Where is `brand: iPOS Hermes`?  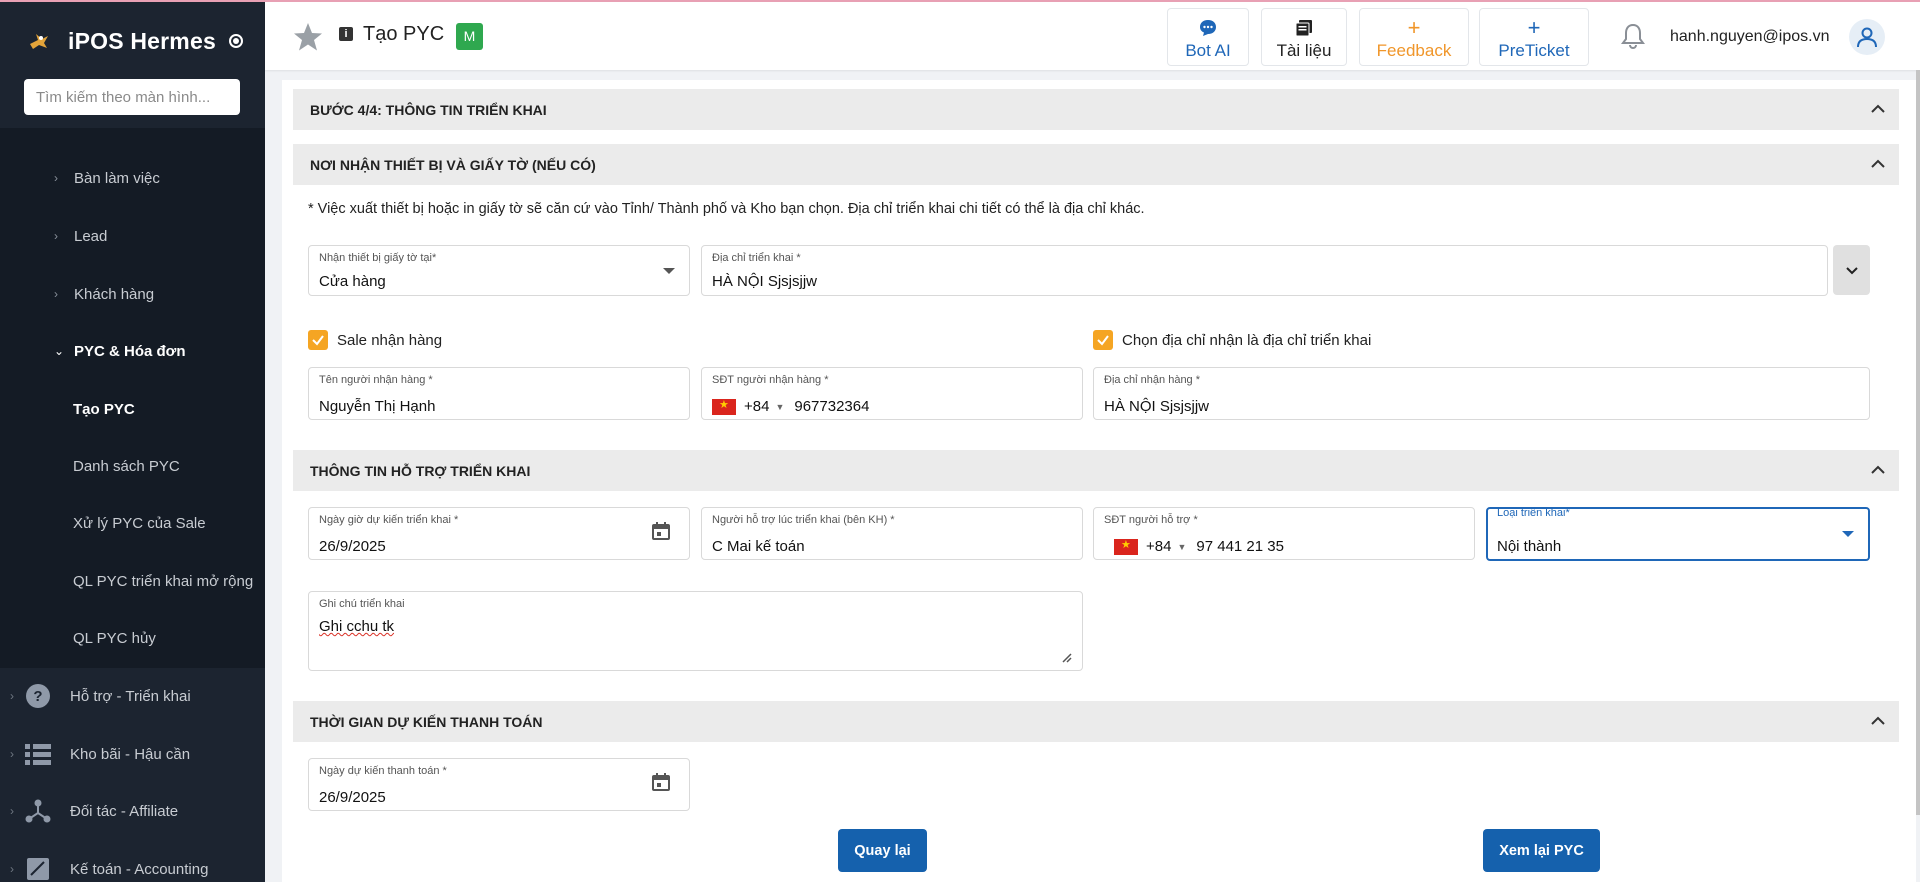
brand: iPOS Hermes is located at coordinates (132, 40).